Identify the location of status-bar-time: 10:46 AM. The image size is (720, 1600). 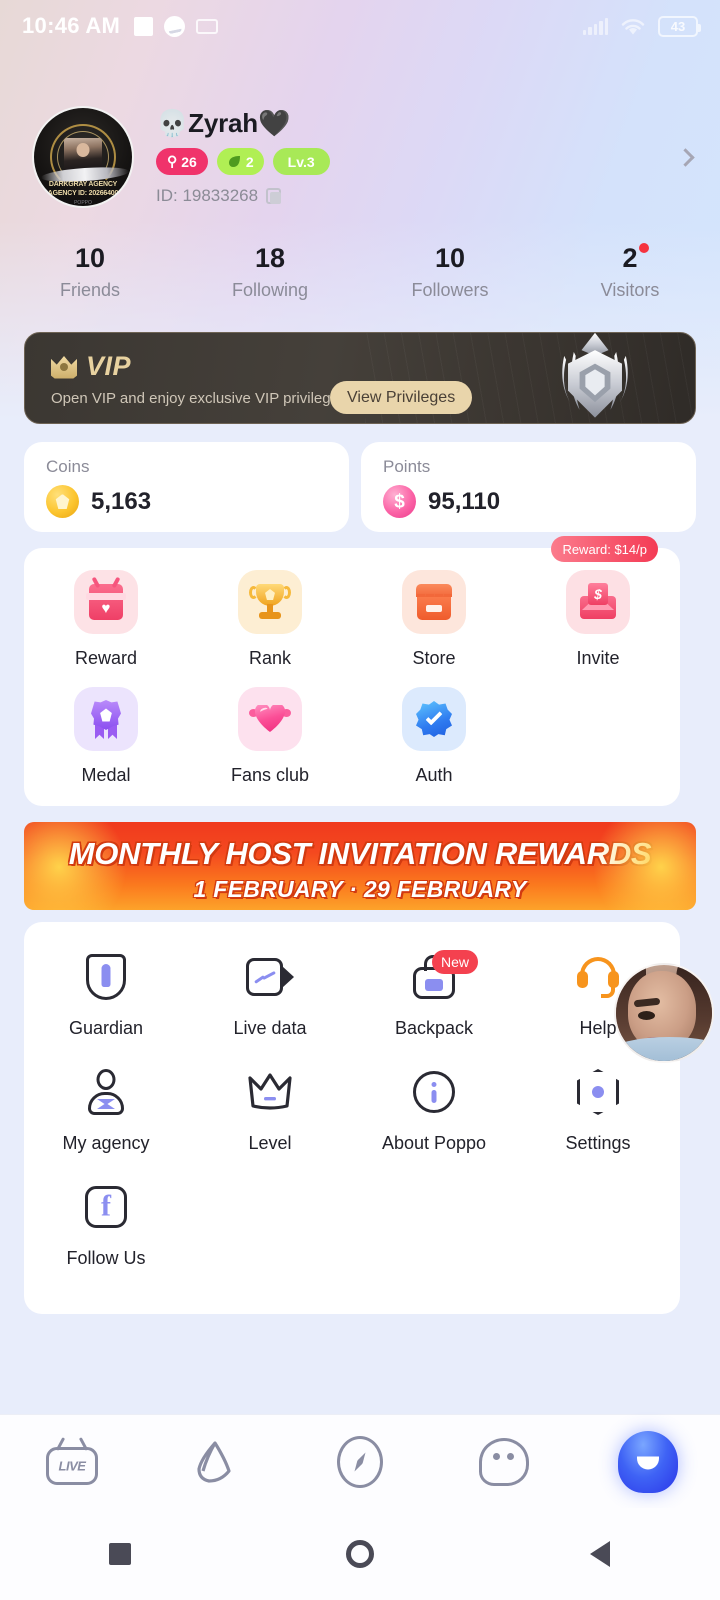
(71, 25).